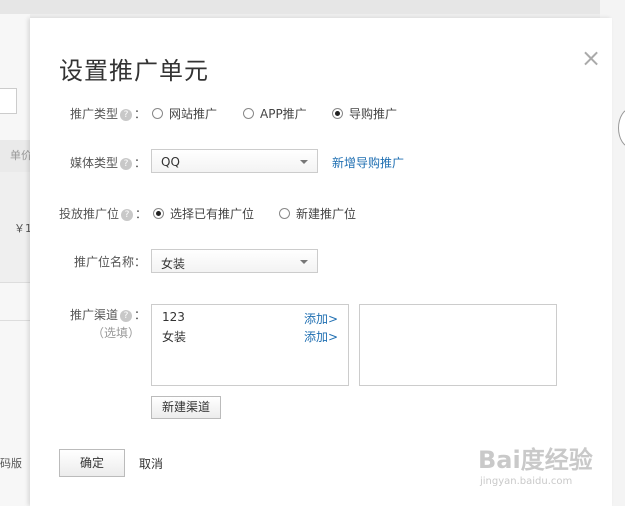 Image resolution: width=625 pixels, height=506 pixels. What do you see at coordinates (15, 156) in the screenshot?
I see `background-column-header: 单价` at bounding box center [15, 156].